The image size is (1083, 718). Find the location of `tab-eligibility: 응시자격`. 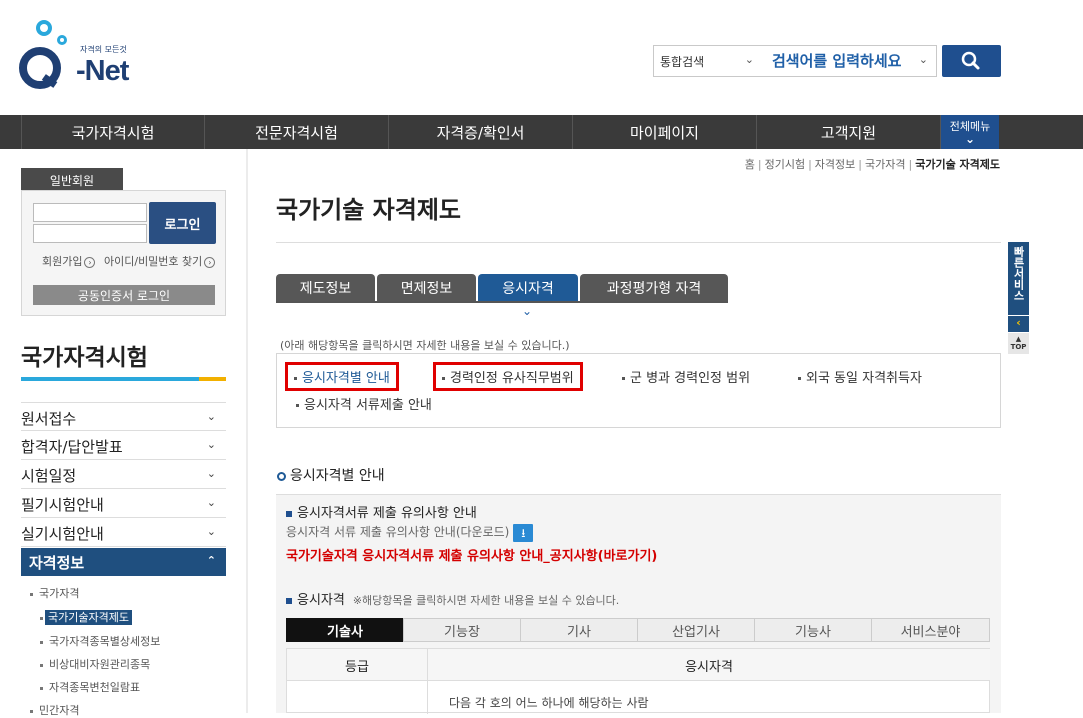

tab-eligibility: 응시자격 is located at coordinates (528, 288).